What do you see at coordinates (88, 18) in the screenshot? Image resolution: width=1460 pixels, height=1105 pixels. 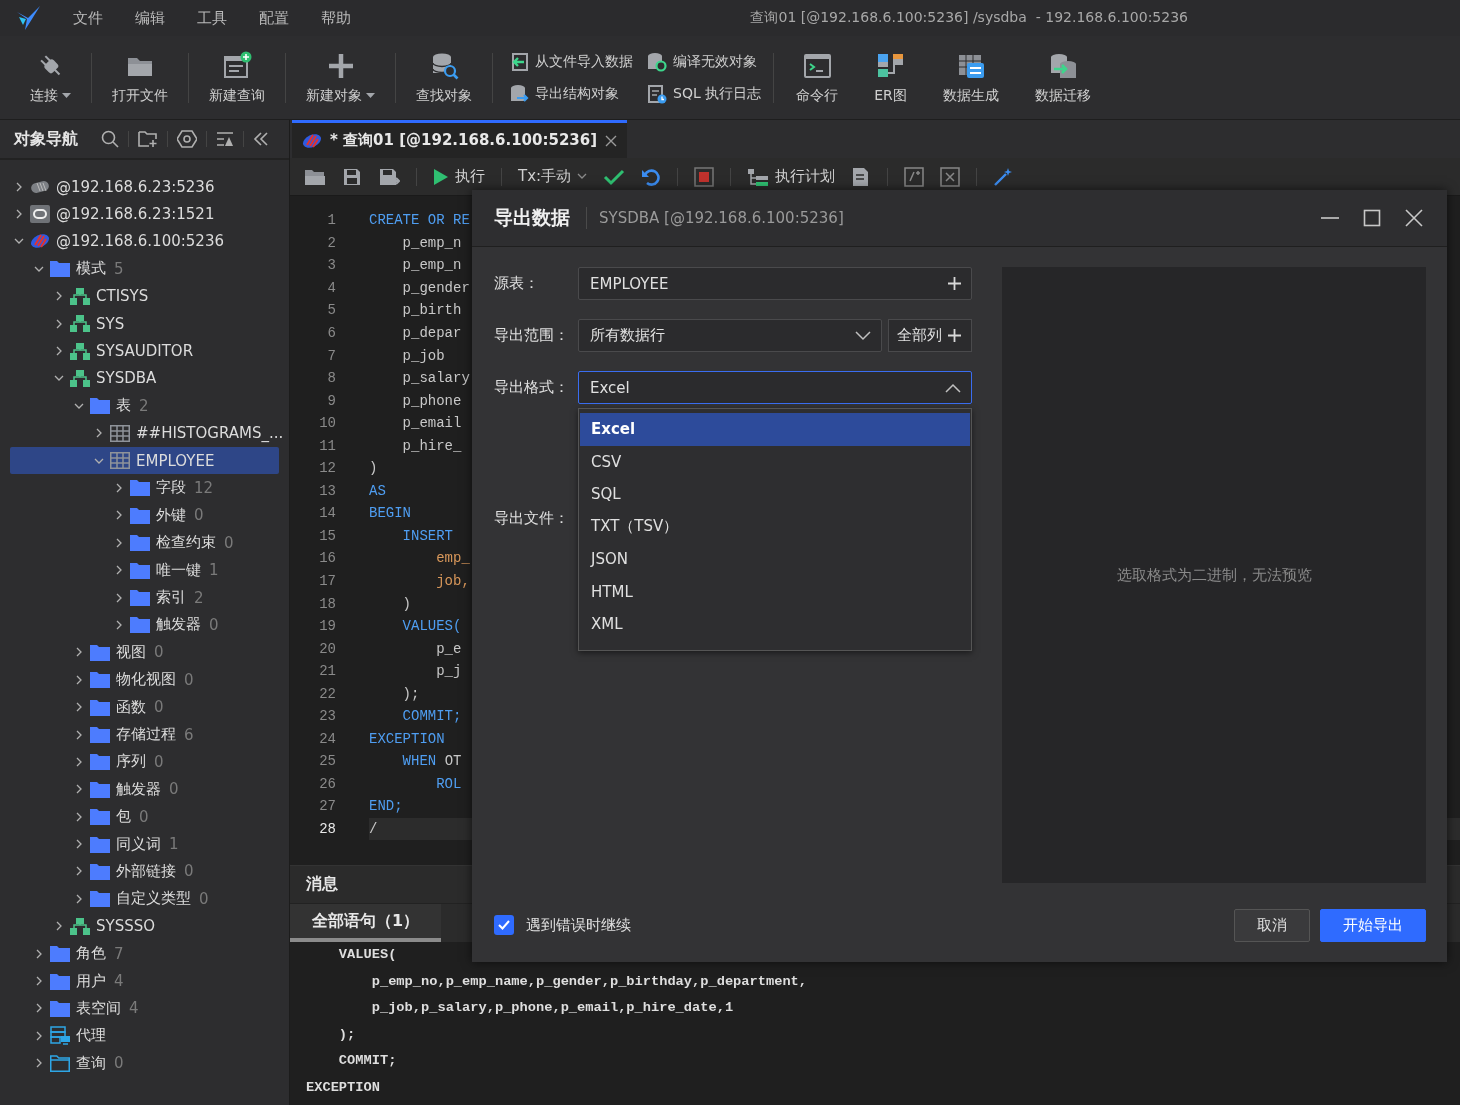 I see `menu-item: 文件` at bounding box center [88, 18].